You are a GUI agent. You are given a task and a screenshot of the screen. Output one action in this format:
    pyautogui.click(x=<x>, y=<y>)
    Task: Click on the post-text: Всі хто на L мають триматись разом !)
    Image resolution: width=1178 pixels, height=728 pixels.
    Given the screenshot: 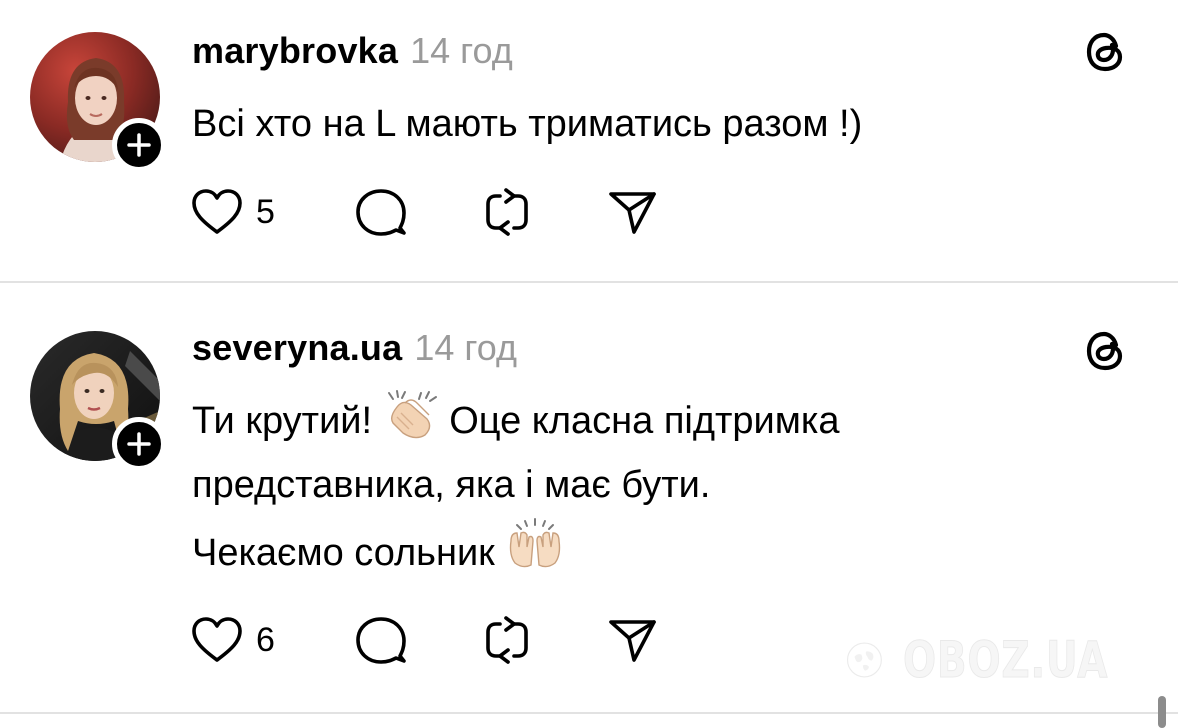 What is the action you would take?
    pyautogui.click(x=527, y=124)
    